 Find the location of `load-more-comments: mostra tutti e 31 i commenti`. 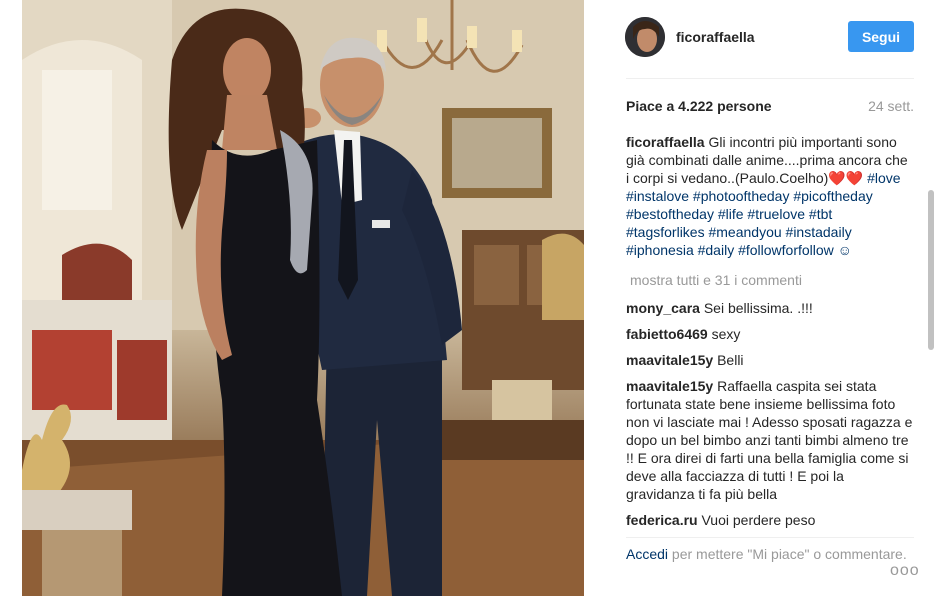

load-more-comments: mostra tutti e 31 i commenti is located at coordinates (772, 280).